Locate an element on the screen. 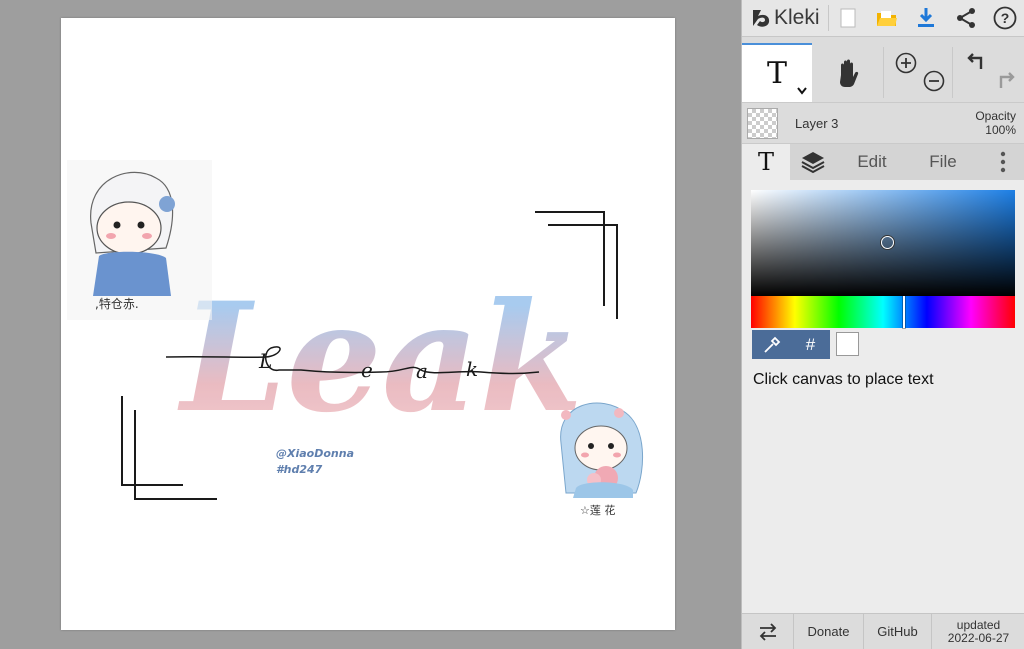 The image size is (1024, 649). character-sticker-left: ,特仓赤. is located at coordinates (139, 240).